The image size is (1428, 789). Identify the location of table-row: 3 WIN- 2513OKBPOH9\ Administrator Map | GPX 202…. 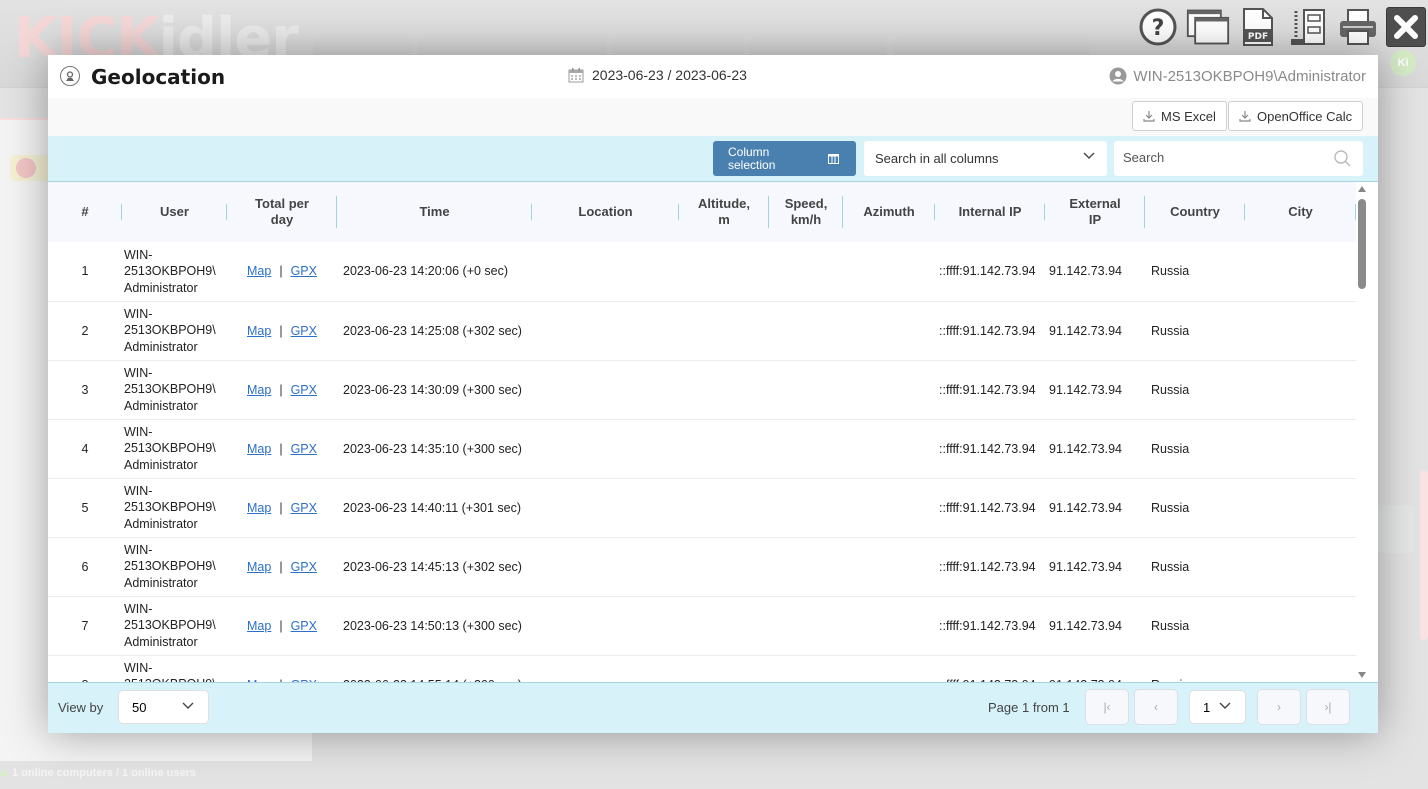
(702, 390).